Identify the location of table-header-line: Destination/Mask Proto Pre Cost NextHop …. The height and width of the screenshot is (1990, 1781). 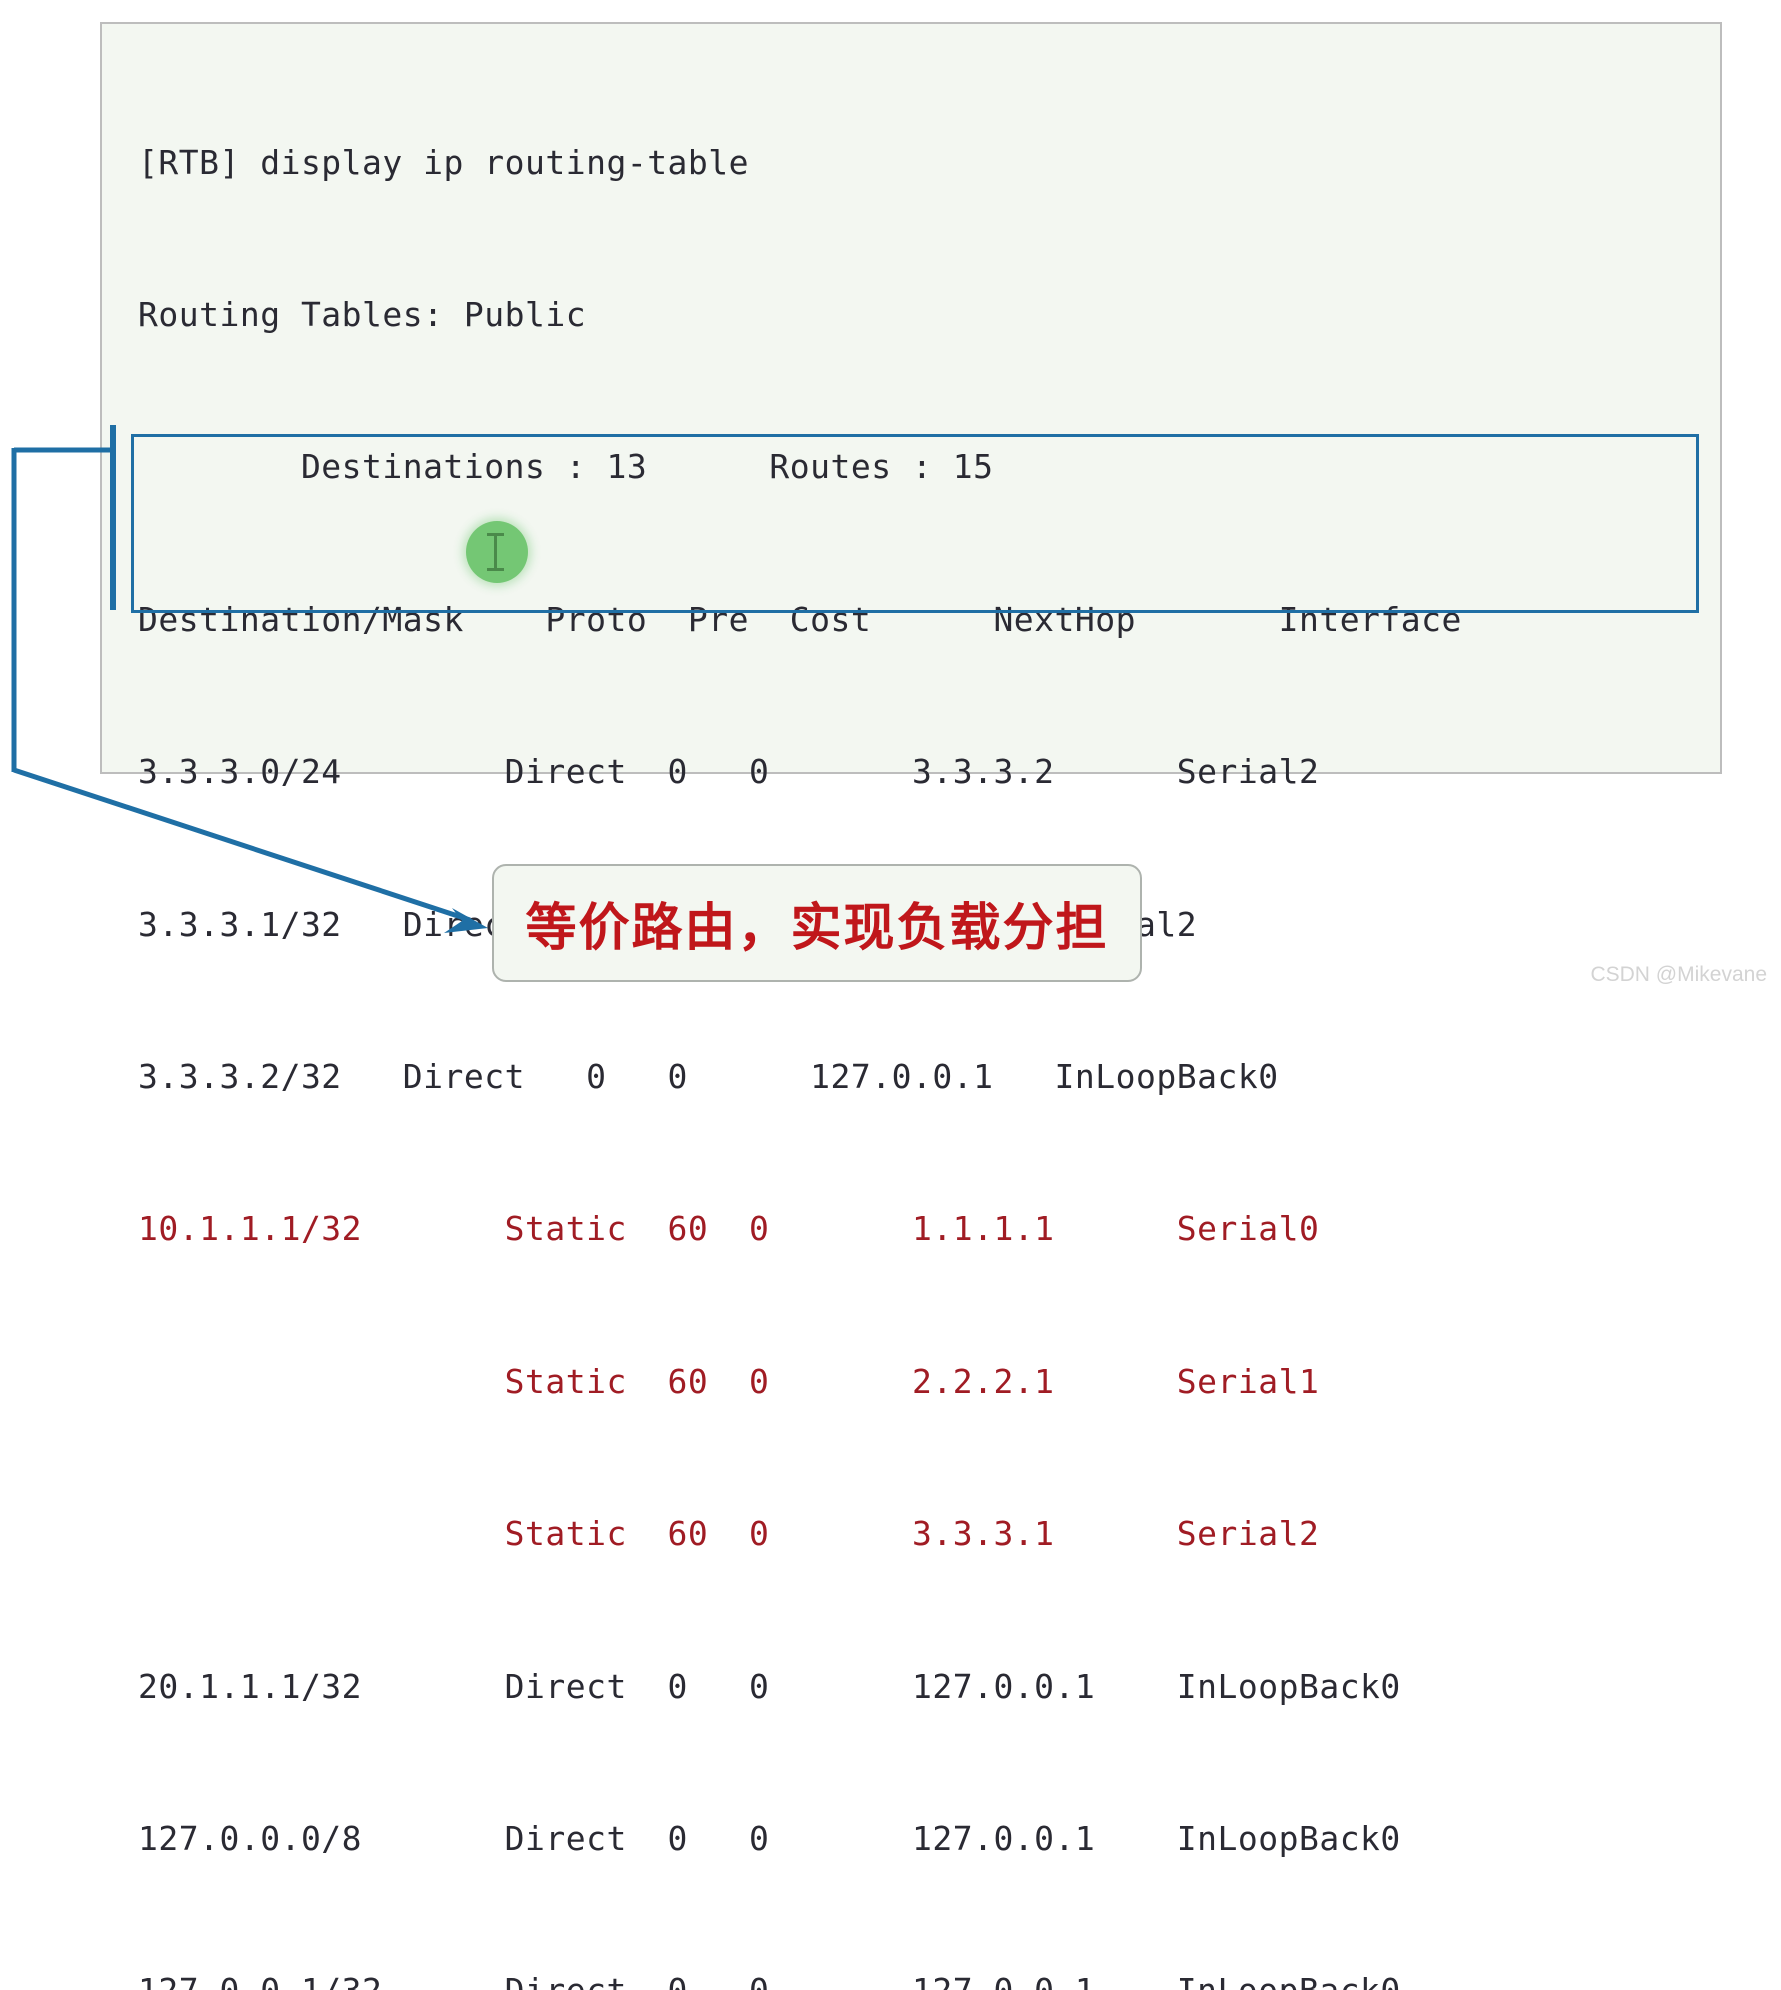
(800, 619).